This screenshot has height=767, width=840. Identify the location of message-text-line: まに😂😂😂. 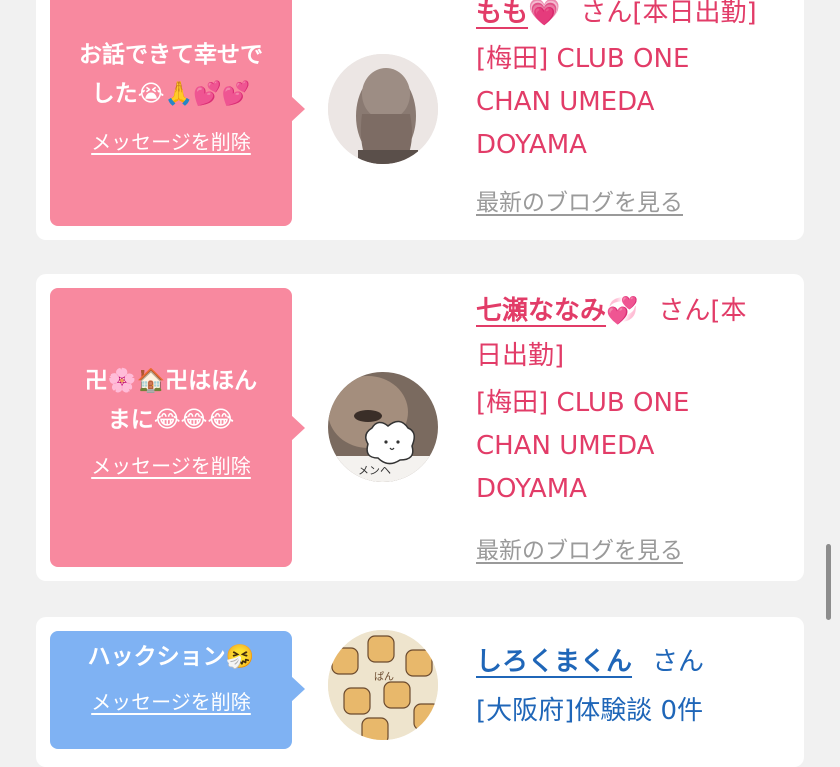
(171, 420).